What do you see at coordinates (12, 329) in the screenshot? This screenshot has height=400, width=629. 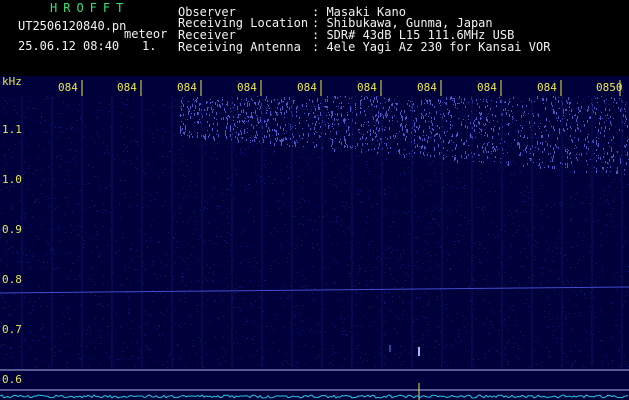 I see `frequency-tick-label: 0.7` at bounding box center [12, 329].